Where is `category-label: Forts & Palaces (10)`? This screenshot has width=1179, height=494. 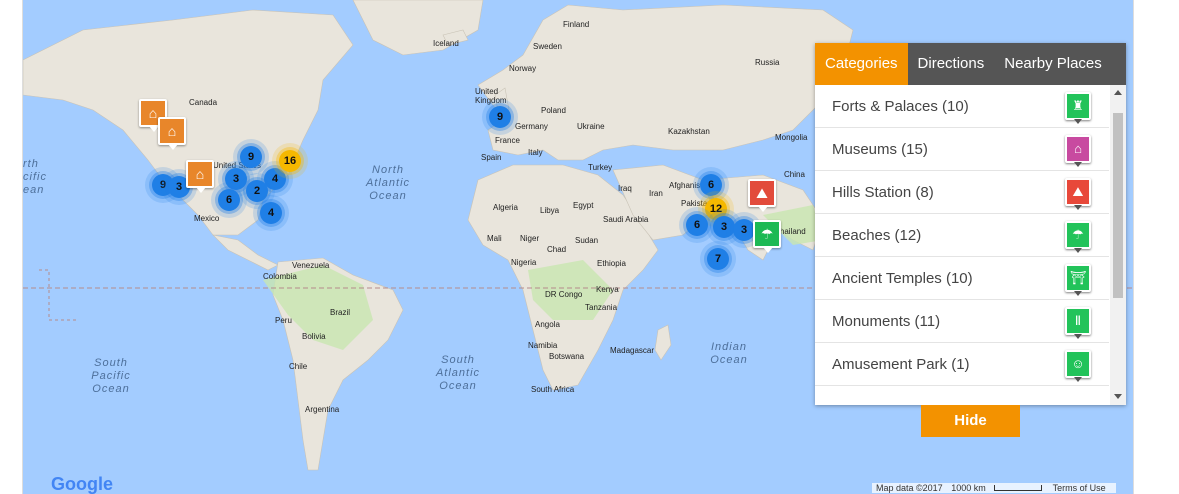 category-label: Forts & Palaces (10) is located at coordinates (900, 106).